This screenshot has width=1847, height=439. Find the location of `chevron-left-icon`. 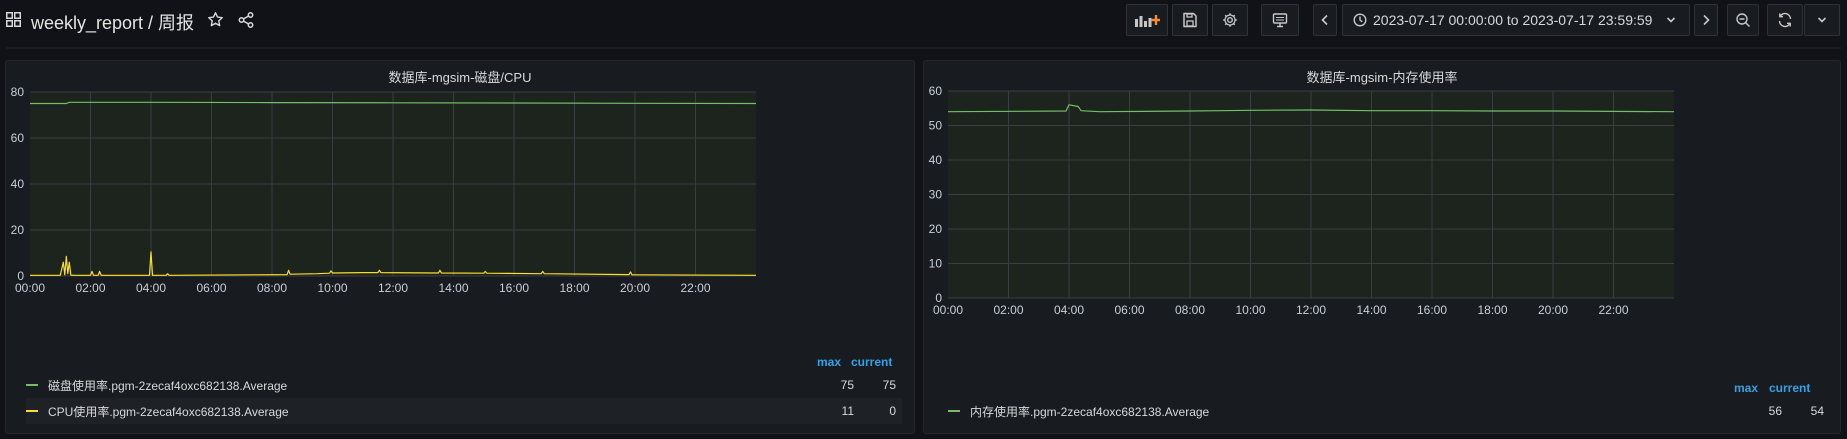

chevron-left-icon is located at coordinates (1324, 20).